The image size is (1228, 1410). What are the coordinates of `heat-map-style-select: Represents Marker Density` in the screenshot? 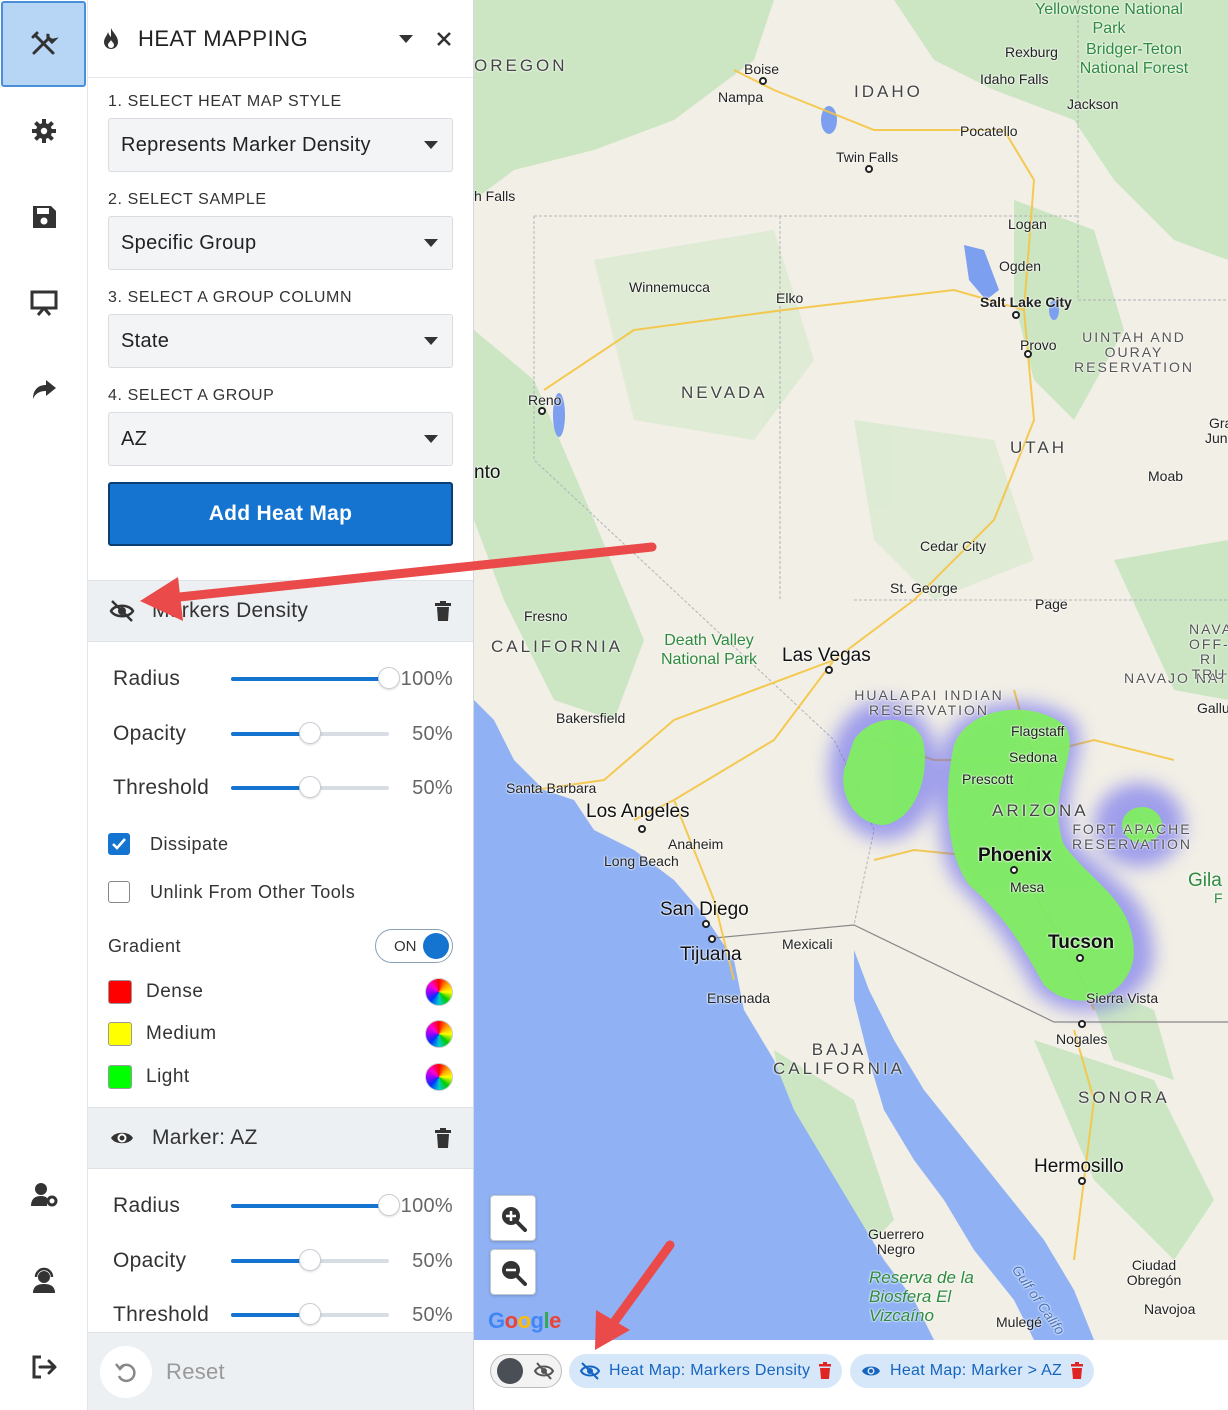 It's located at (280, 145).